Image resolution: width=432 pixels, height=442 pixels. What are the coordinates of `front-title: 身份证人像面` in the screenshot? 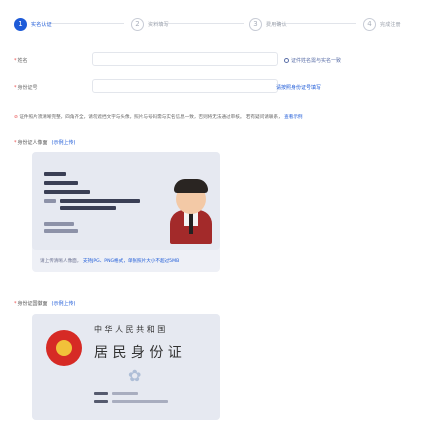 It's located at (32, 143).